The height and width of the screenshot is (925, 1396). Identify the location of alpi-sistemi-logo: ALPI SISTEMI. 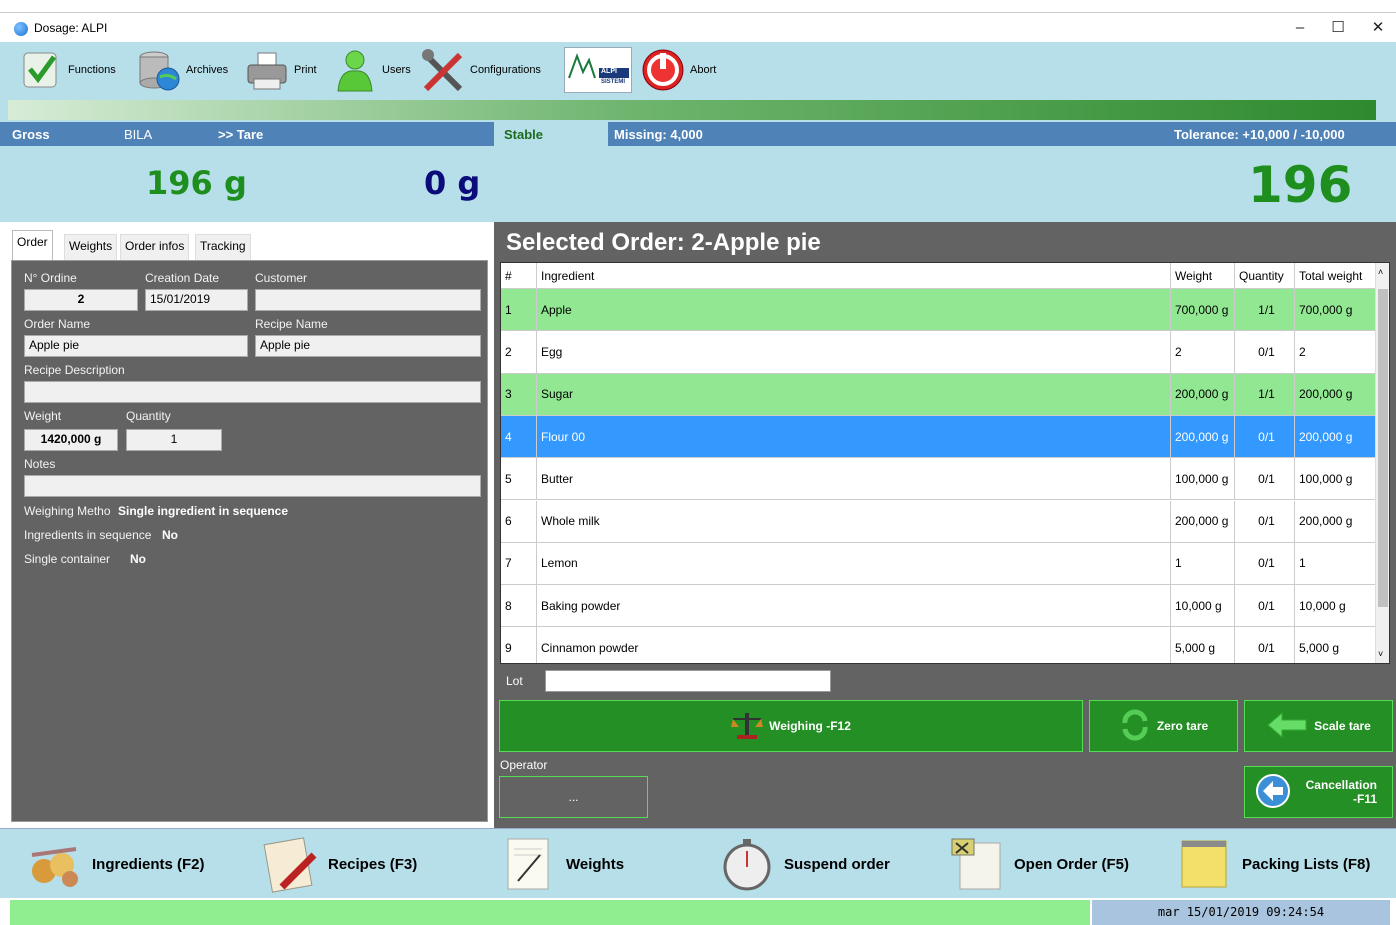
(598, 70).